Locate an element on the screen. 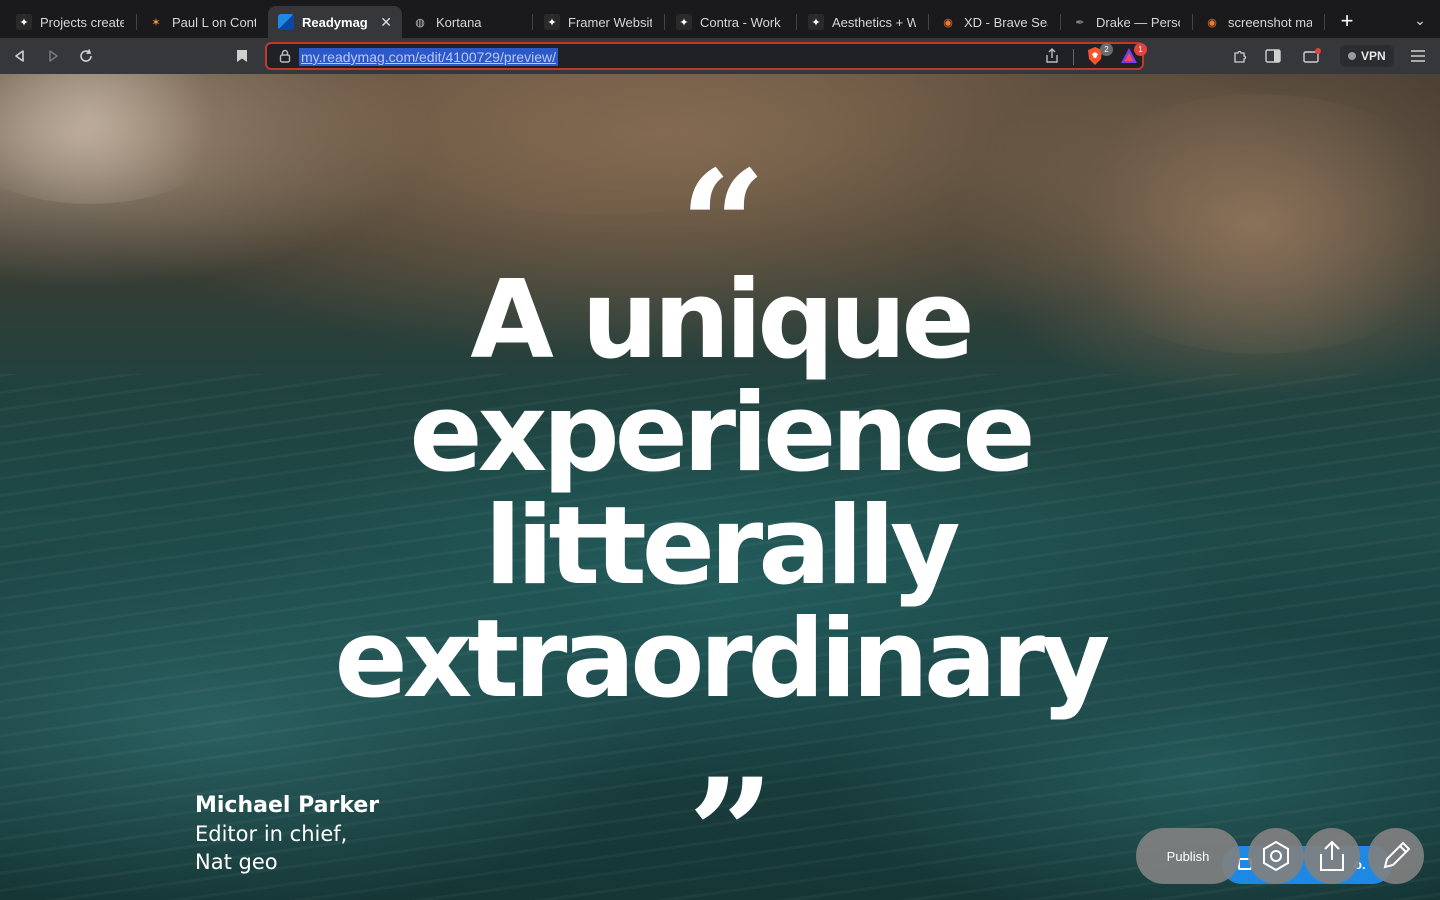  tab-title: screenshot mac is located at coordinates (1270, 22).